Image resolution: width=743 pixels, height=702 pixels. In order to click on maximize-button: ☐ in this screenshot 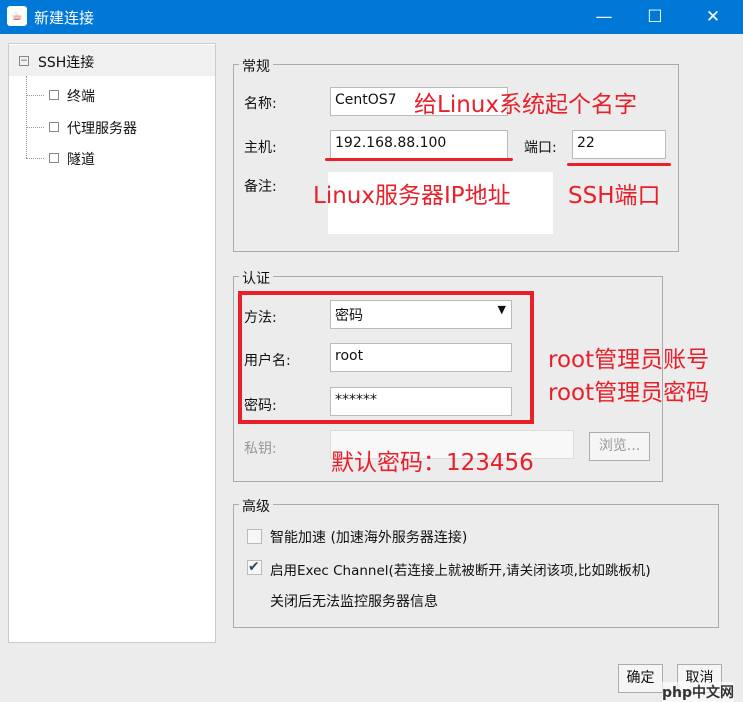, I will do `click(655, 17)`.